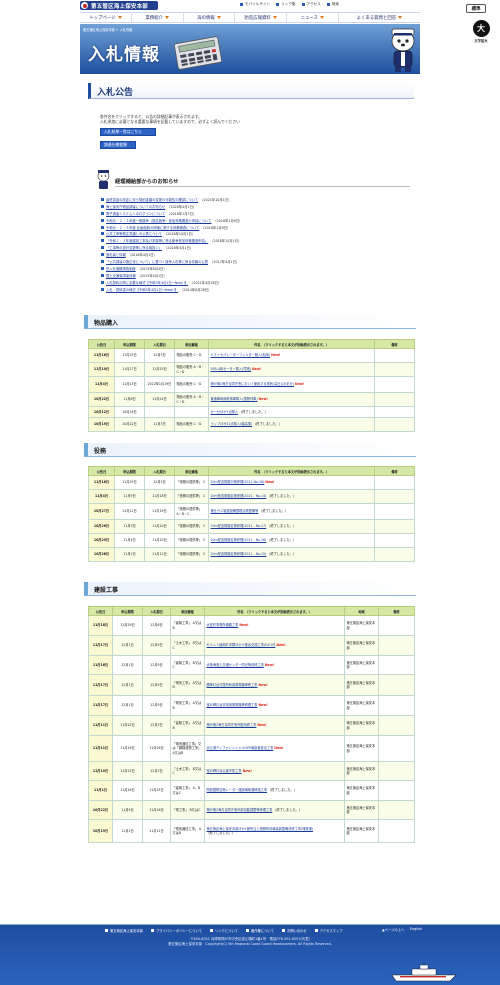 The image size is (500, 985). Describe the element at coordinates (121, 268) in the screenshot. I see `notice-link: 低入札価格調査制度` at that location.